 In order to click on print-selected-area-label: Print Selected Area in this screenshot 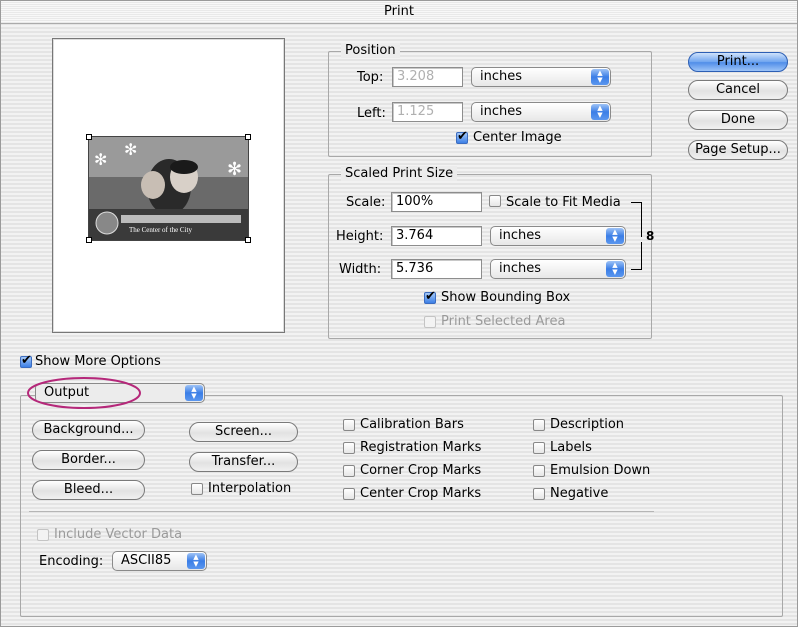, I will do `click(503, 321)`.